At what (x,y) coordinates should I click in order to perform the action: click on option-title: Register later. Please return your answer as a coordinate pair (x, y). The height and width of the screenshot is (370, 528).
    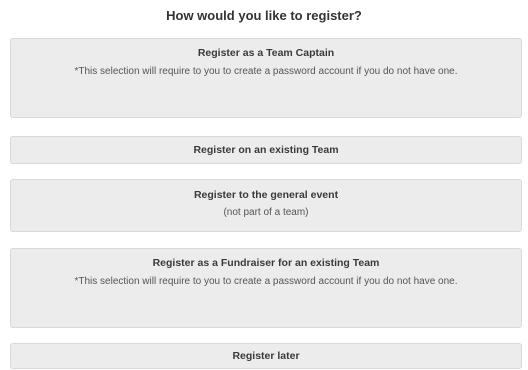
    Looking at the image, I should click on (266, 356).